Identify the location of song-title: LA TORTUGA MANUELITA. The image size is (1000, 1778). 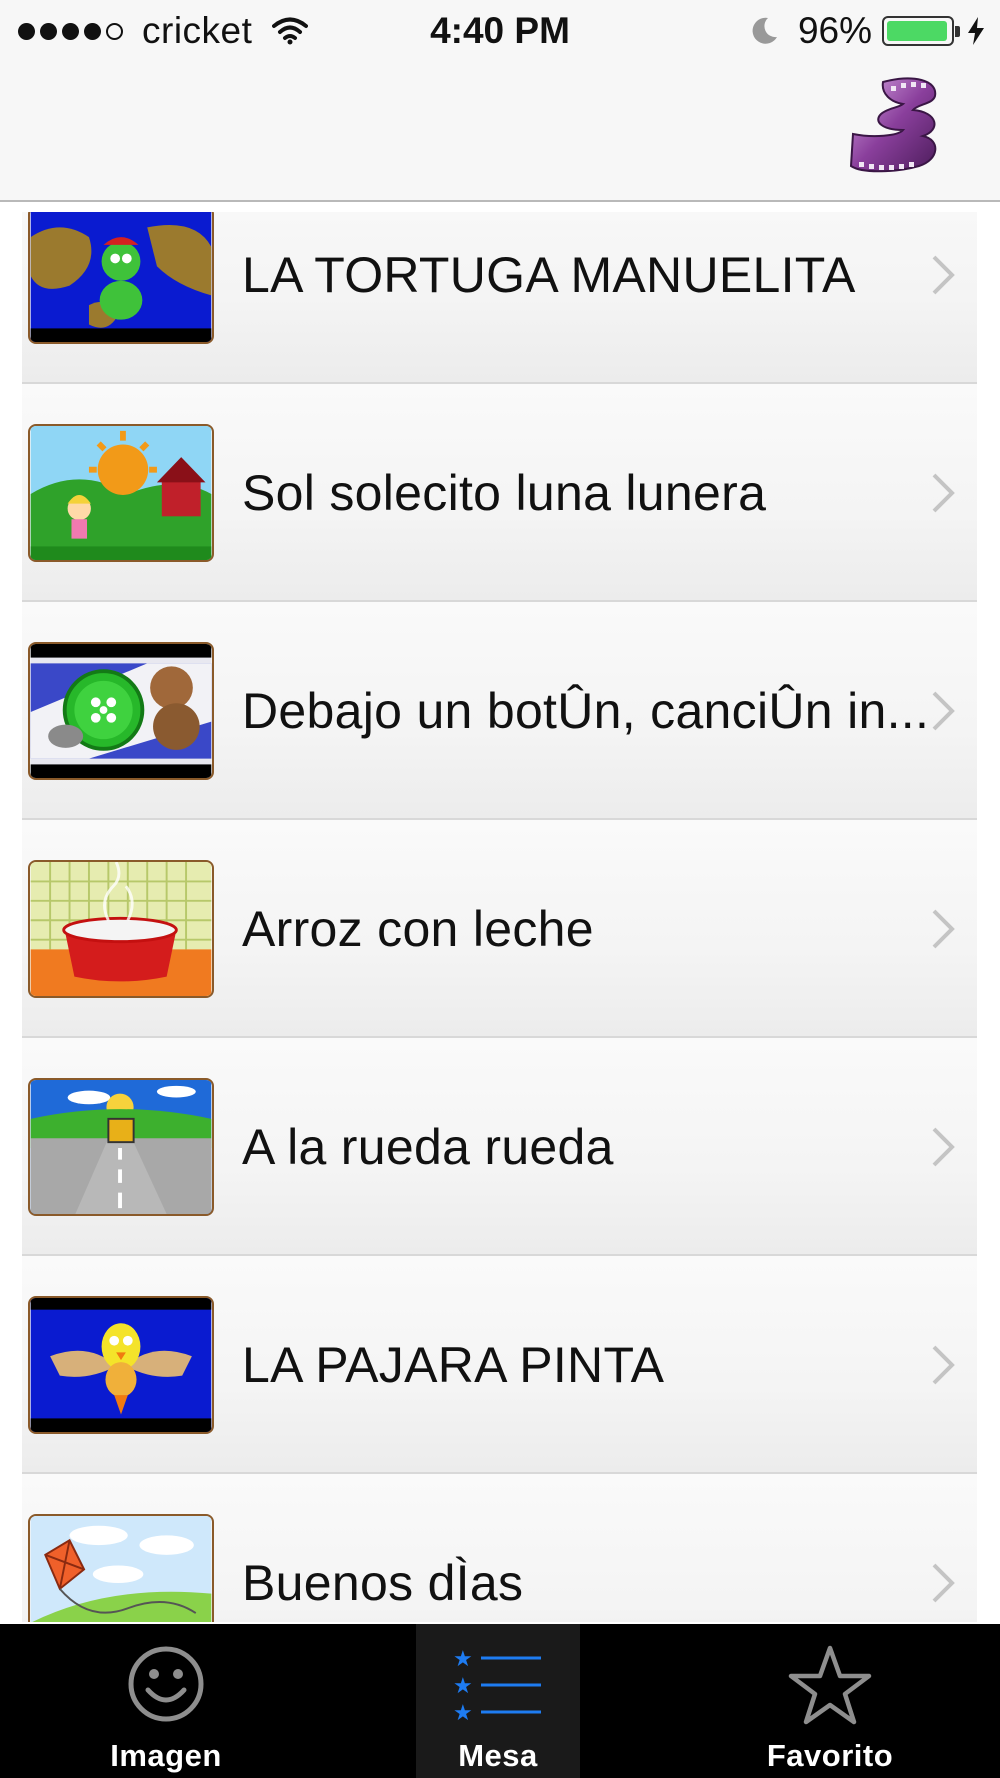
(549, 275).